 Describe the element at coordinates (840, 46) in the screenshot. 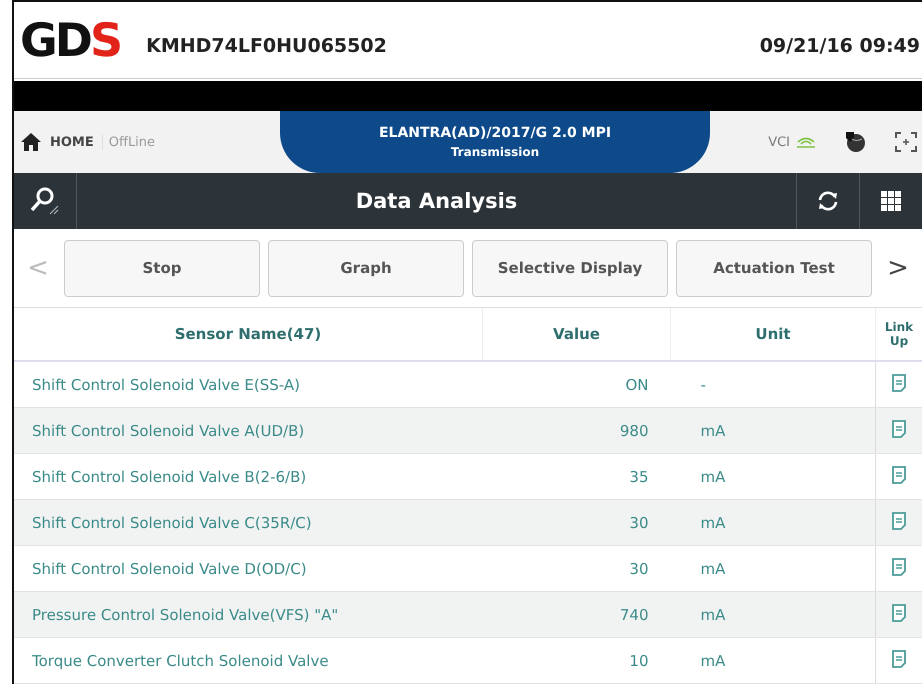

I see `date-time: 09/21/16 09:49` at that location.